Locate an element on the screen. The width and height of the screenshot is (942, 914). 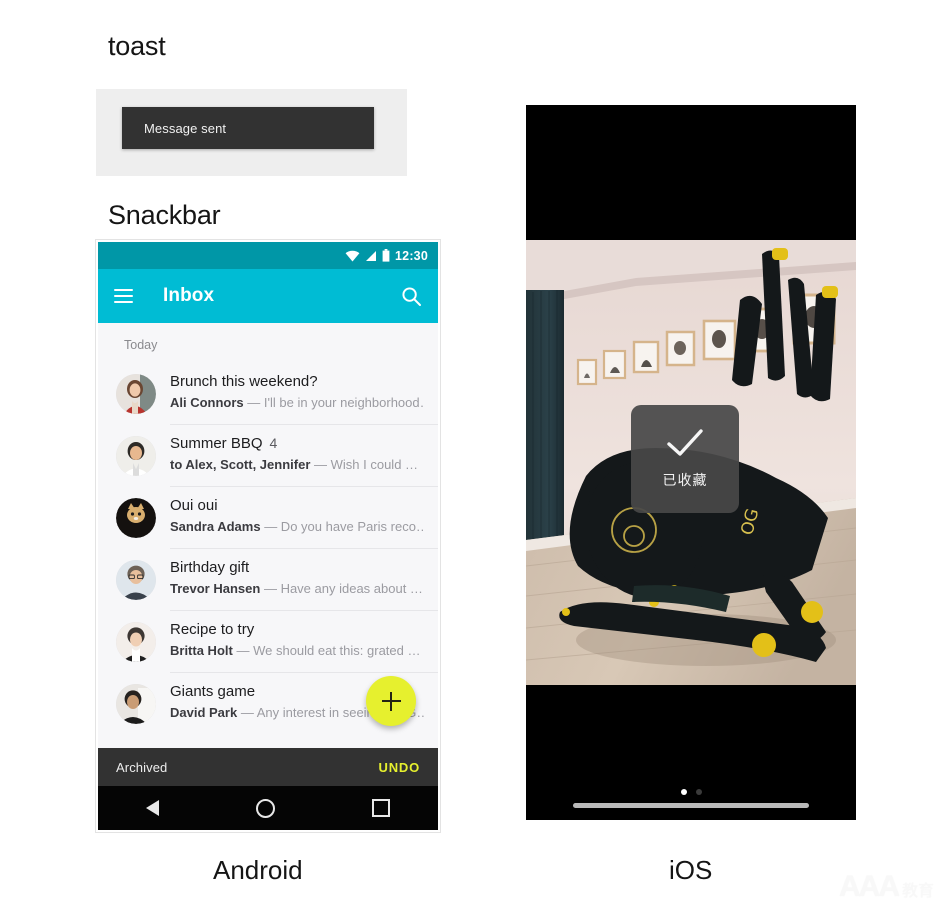
mail-sender: David Park is located at coordinates (204, 712).